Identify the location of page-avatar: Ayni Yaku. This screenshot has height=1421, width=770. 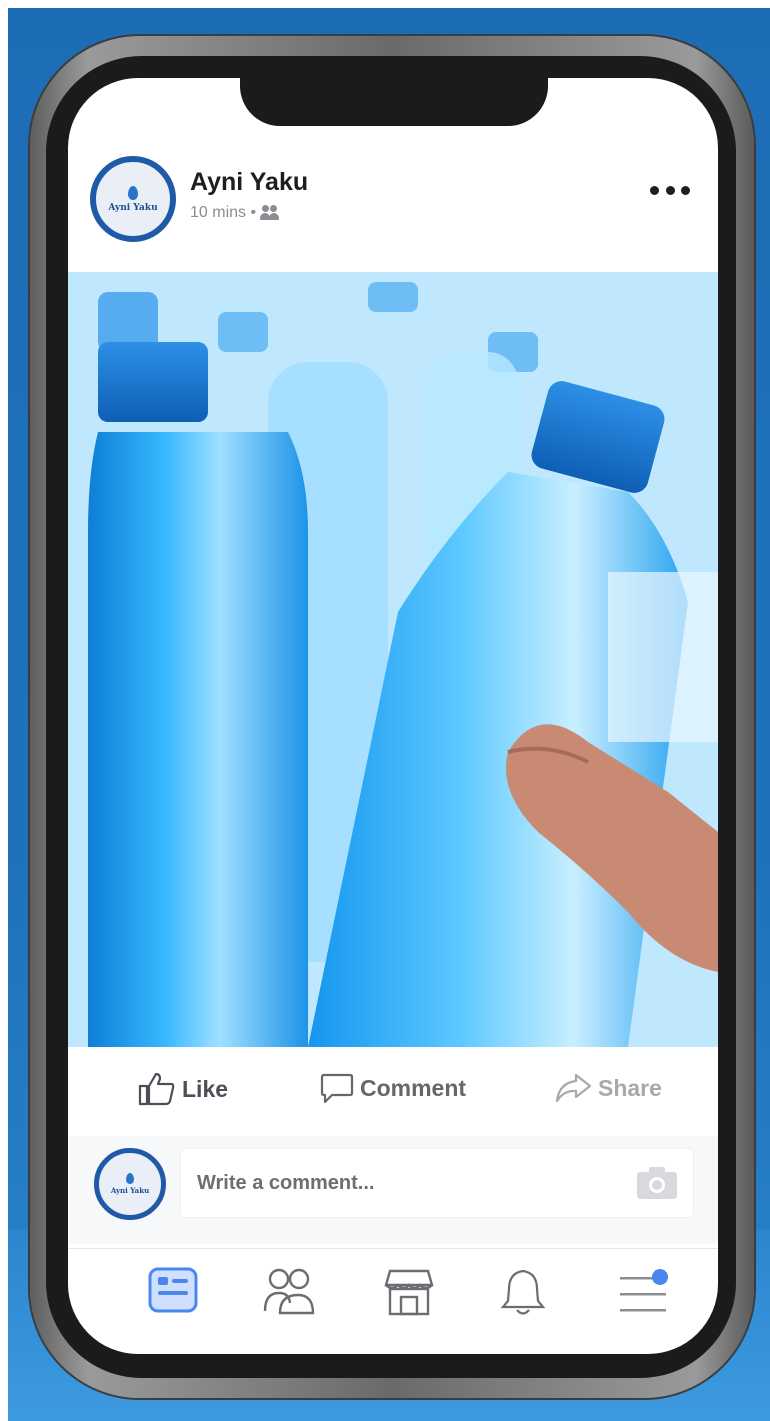
(133, 199).